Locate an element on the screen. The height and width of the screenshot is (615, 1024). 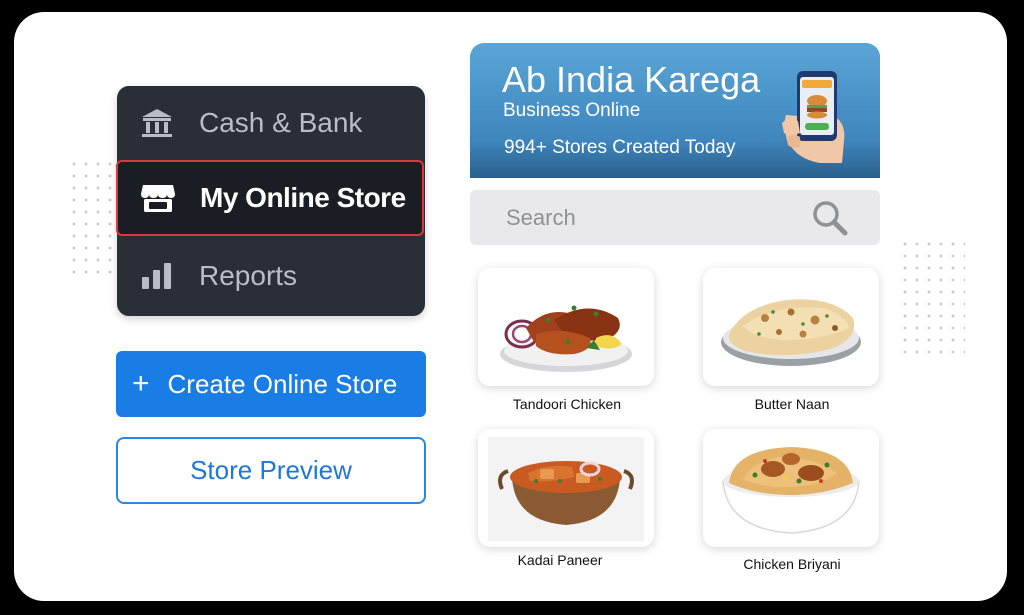
sidebar-item-label: Cash & Bank is located at coordinates (281, 122).